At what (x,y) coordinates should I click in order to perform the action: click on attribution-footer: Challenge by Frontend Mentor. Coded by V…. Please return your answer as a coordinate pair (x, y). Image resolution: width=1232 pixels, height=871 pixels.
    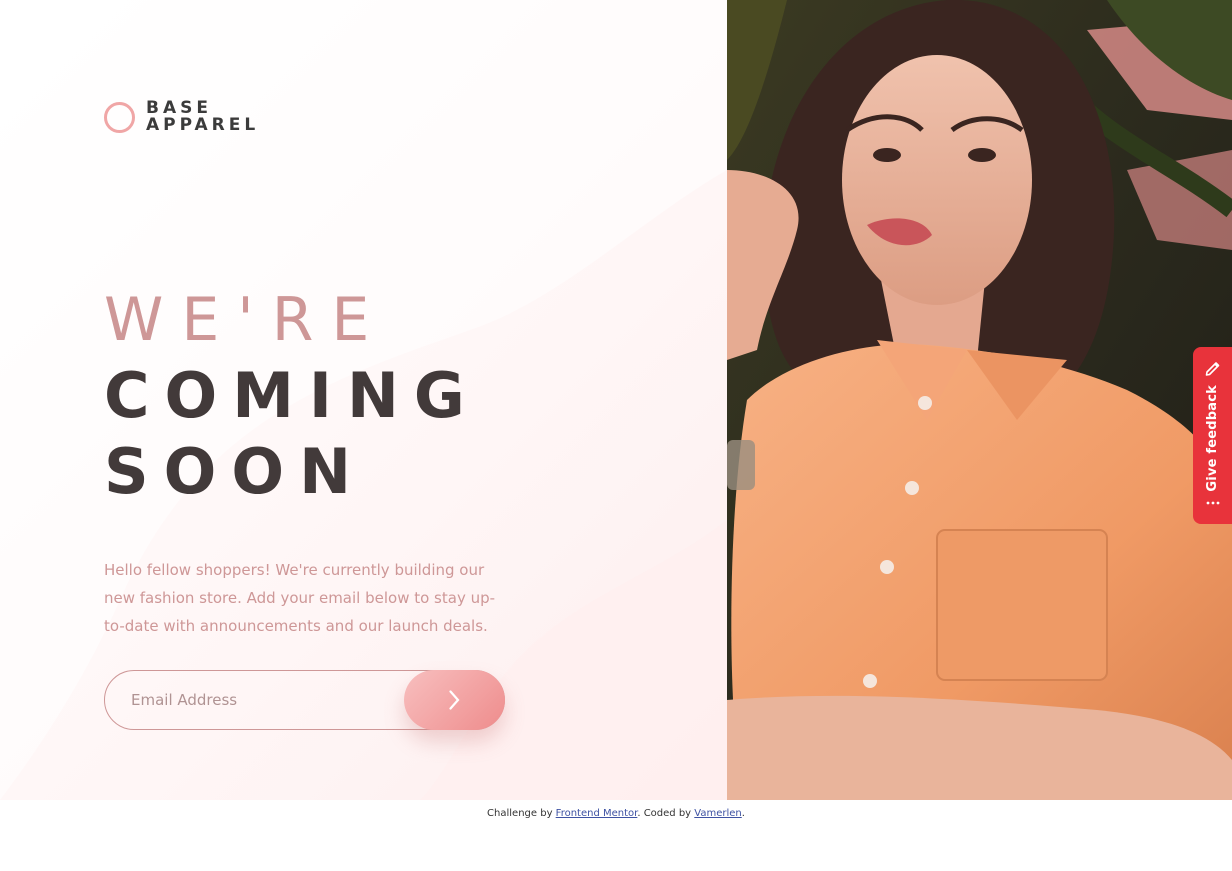
    Looking at the image, I should click on (616, 813).